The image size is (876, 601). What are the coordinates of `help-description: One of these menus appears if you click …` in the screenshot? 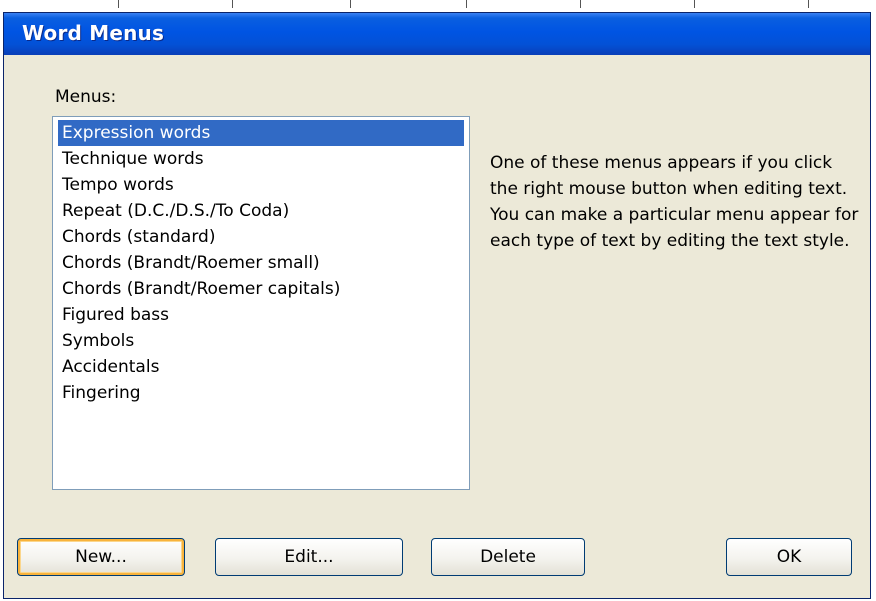 It's located at (674, 202).